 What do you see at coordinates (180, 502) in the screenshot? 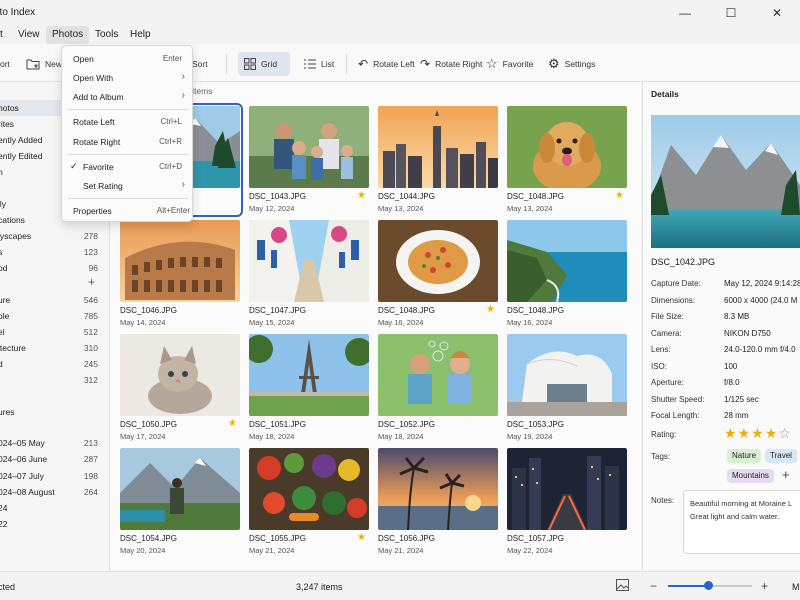
I see `photo-tile: DSC_1054.JPG May 20, 2024` at bounding box center [180, 502].